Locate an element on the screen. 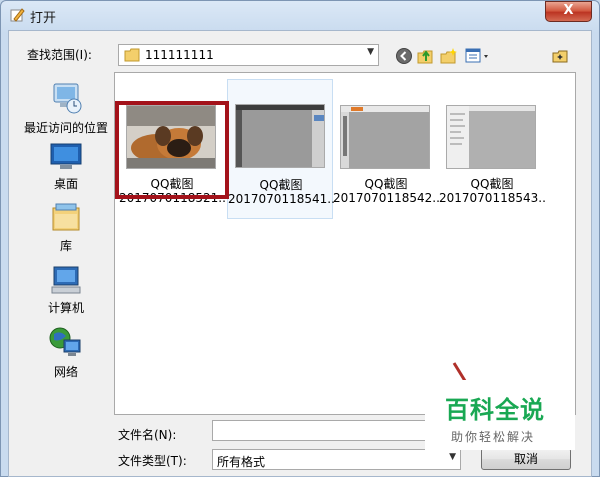 This screenshot has width=600, height=477. libraries-icon is located at coordinates (66, 217).